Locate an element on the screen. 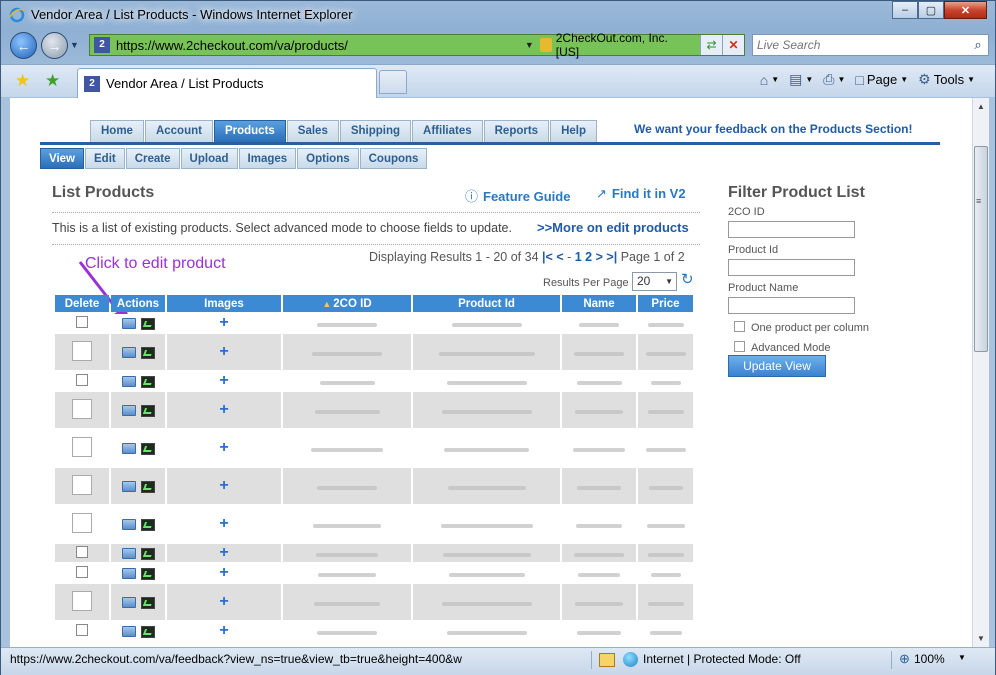  prev-page-link: < is located at coordinates (559, 257).